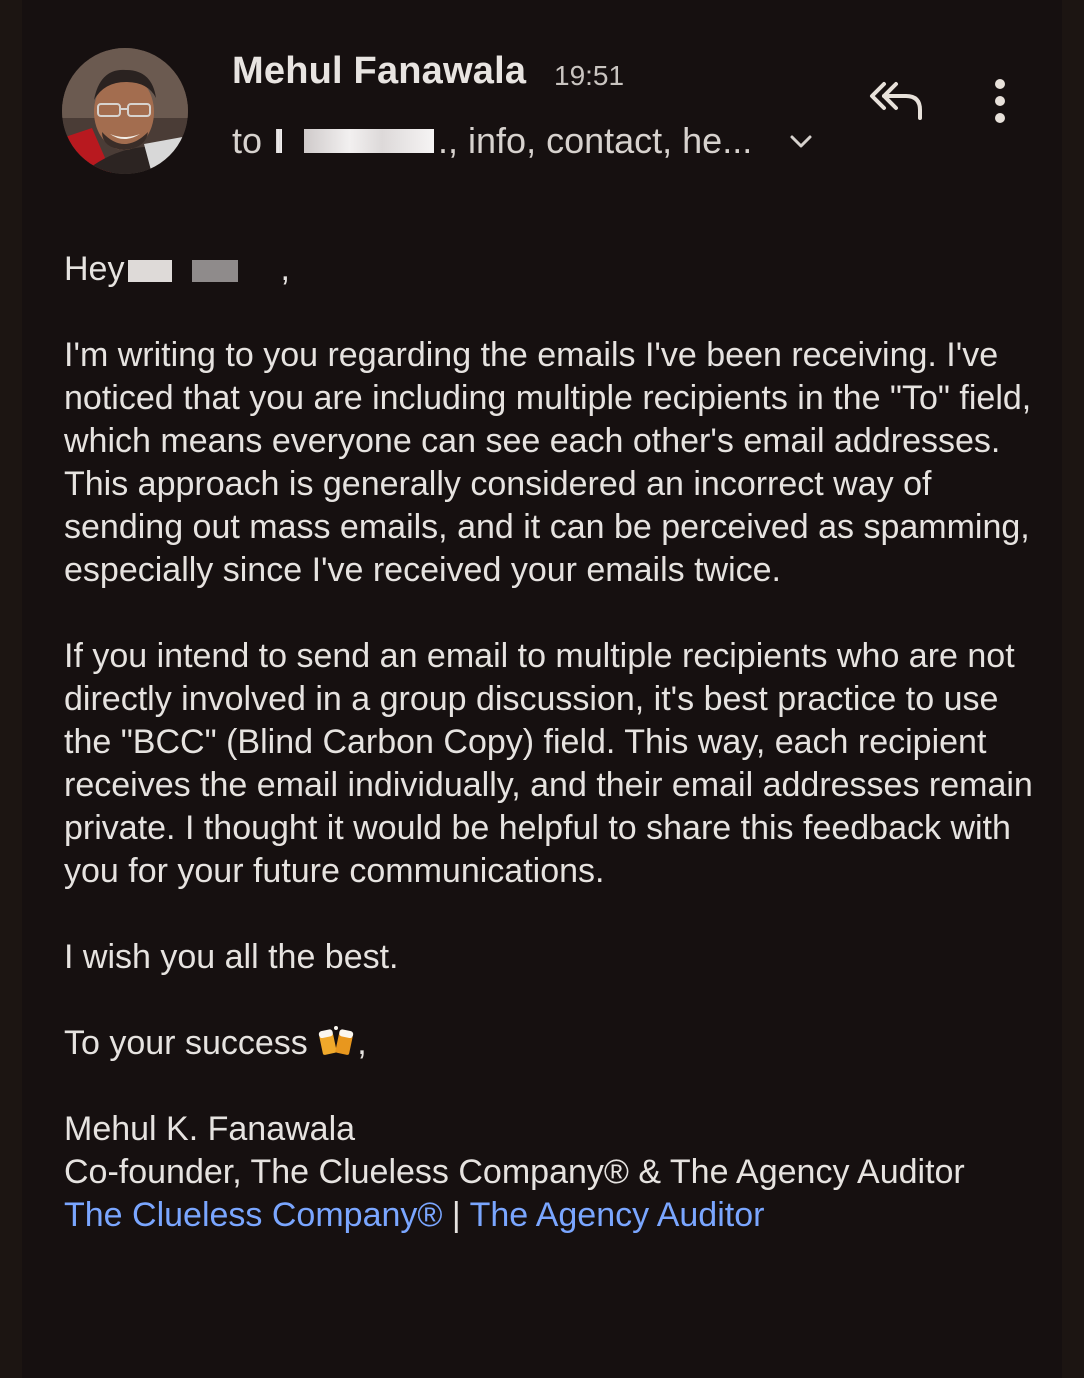 The image size is (1084, 1378). I want to click on more-vert-icon, so click(1000, 102).